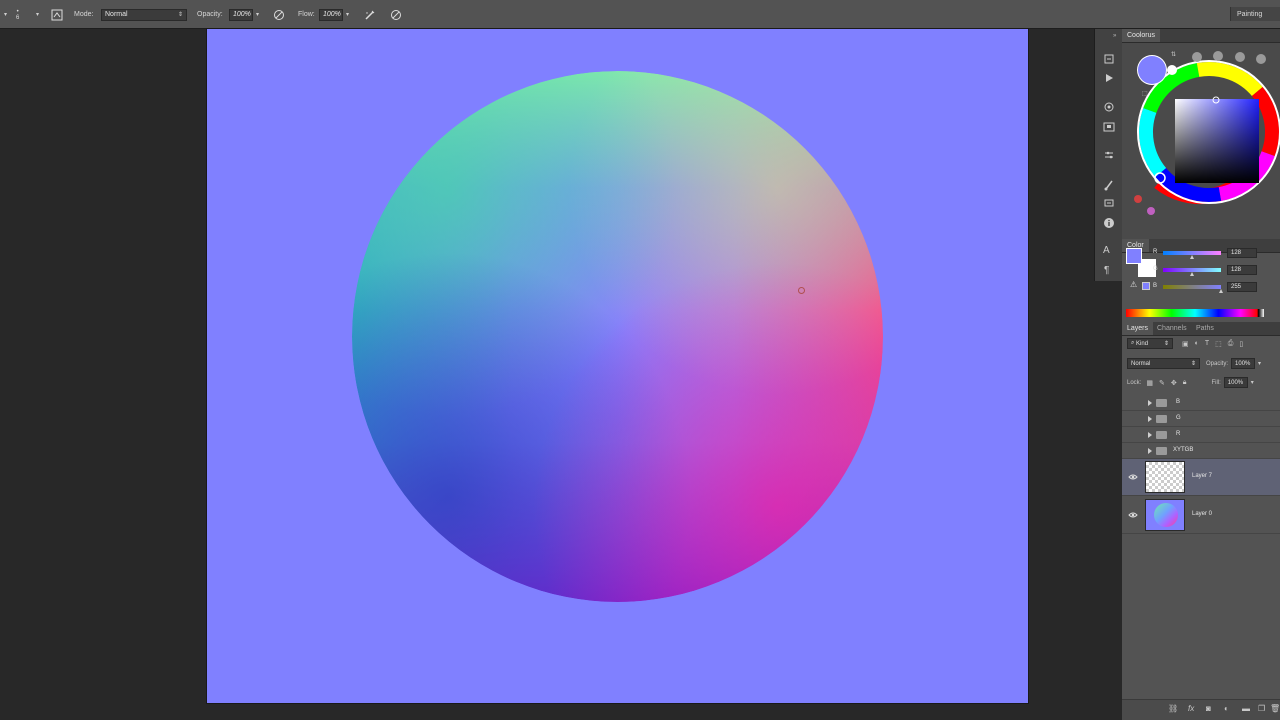 The image size is (1280, 720). What do you see at coordinates (1201, 451) in the screenshot?
I see `layer-group-xytgb: XYTGB` at bounding box center [1201, 451].